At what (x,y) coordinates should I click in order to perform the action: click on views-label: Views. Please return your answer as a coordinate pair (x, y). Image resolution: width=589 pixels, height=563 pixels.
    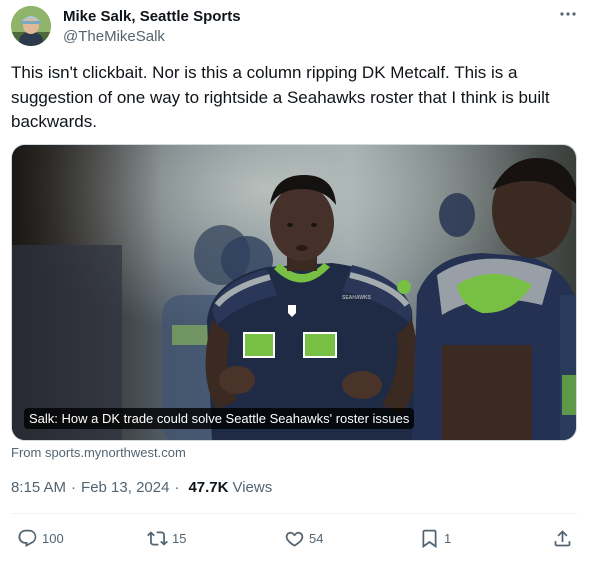
    Looking at the image, I should click on (252, 487).